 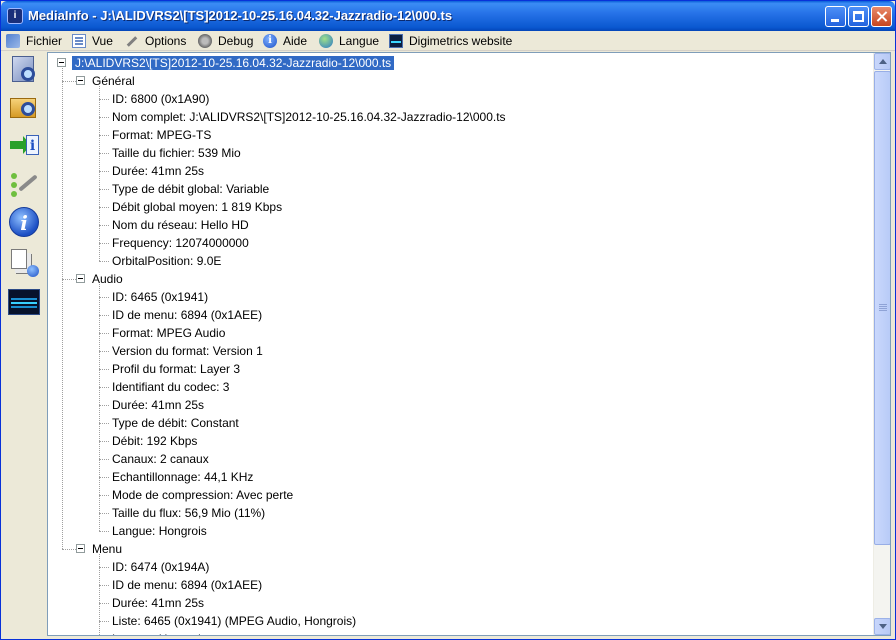 I want to click on digimetrics-icon, so click(x=396, y=41).